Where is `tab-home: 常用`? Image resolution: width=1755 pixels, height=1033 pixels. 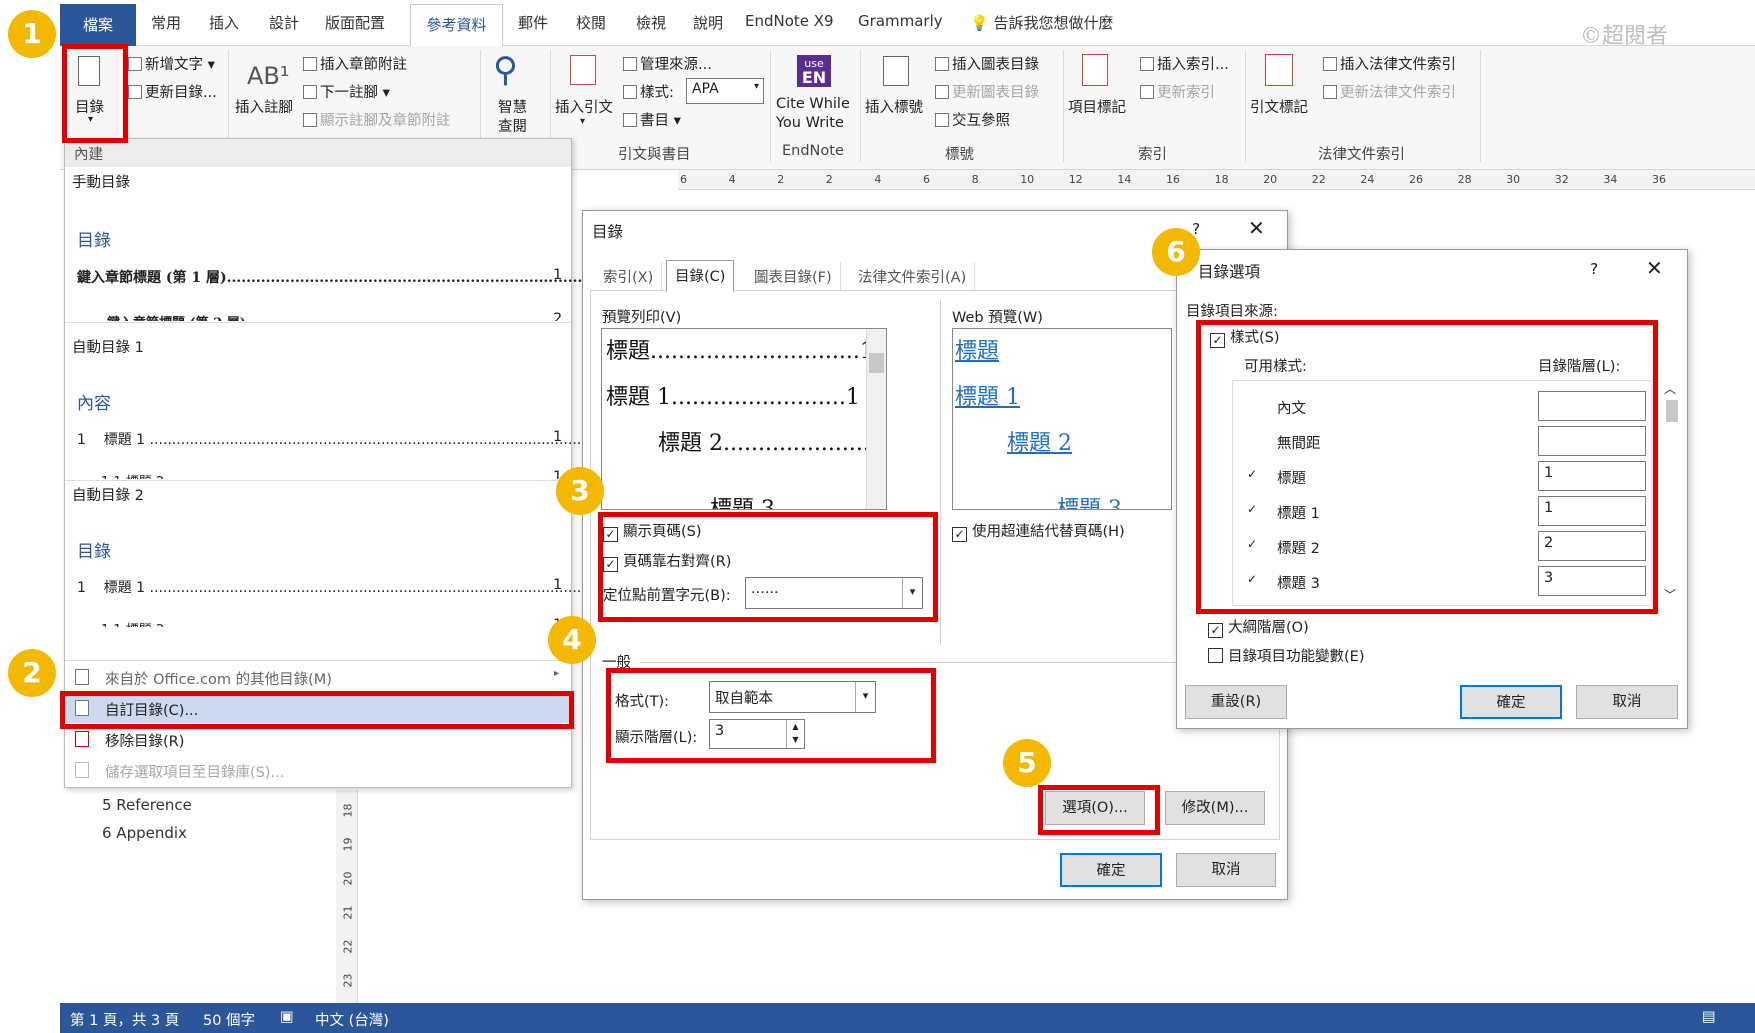
tab-home: 常用 is located at coordinates (166, 25).